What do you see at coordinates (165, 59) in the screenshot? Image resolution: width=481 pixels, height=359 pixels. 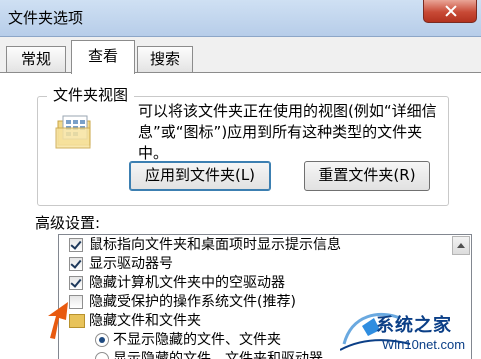 I see `tab-search: 搜索` at bounding box center [165, 59].